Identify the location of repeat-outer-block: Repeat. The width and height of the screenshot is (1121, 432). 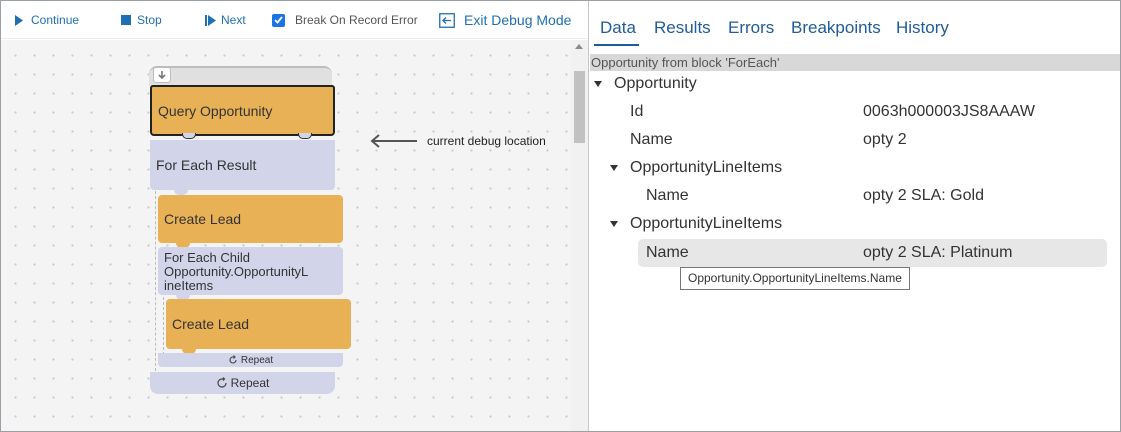
(242, 383).